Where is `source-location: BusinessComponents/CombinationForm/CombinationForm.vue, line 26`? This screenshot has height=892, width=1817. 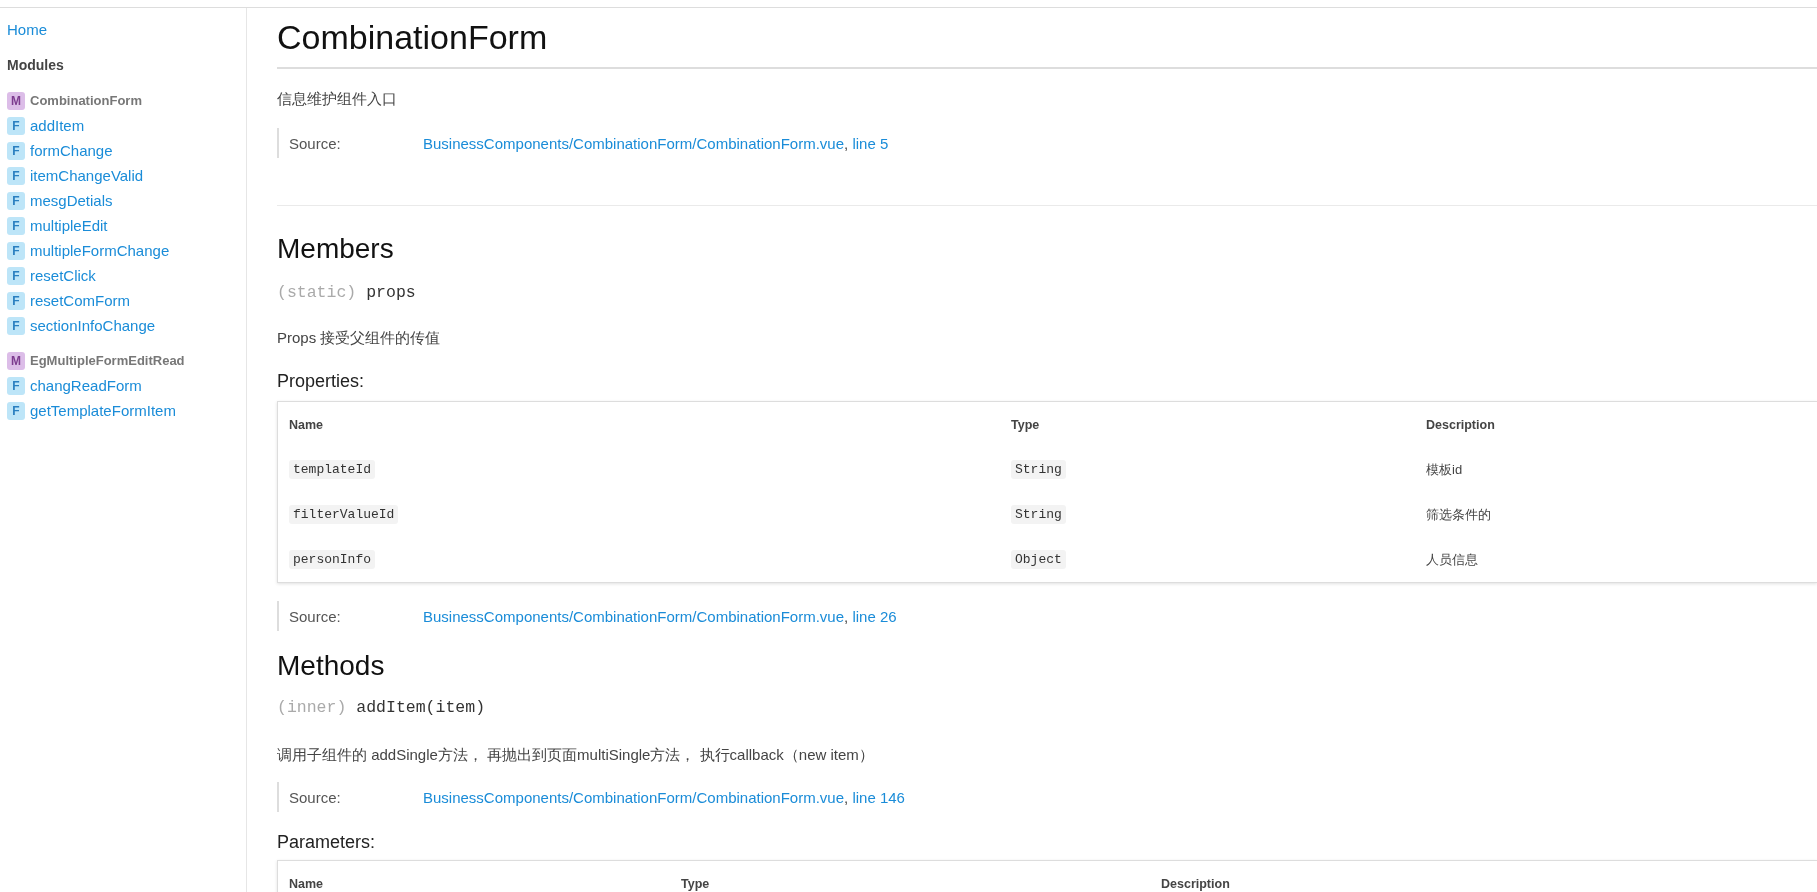
source-location: BusinessComponents/CombinationForm/CombinationForm.vue, line 26 is located at coordinates (660, 616).